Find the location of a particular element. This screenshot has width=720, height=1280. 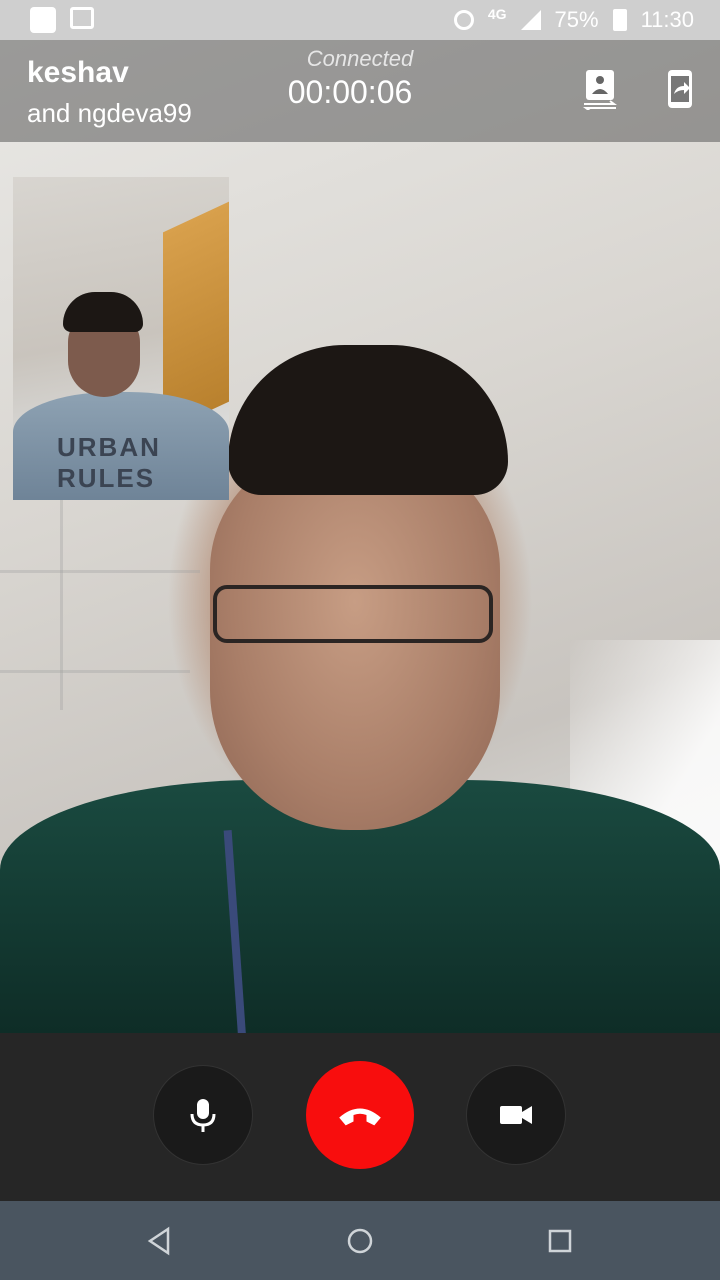

phone-hangup-icon is located at coordinates (360, 1117).